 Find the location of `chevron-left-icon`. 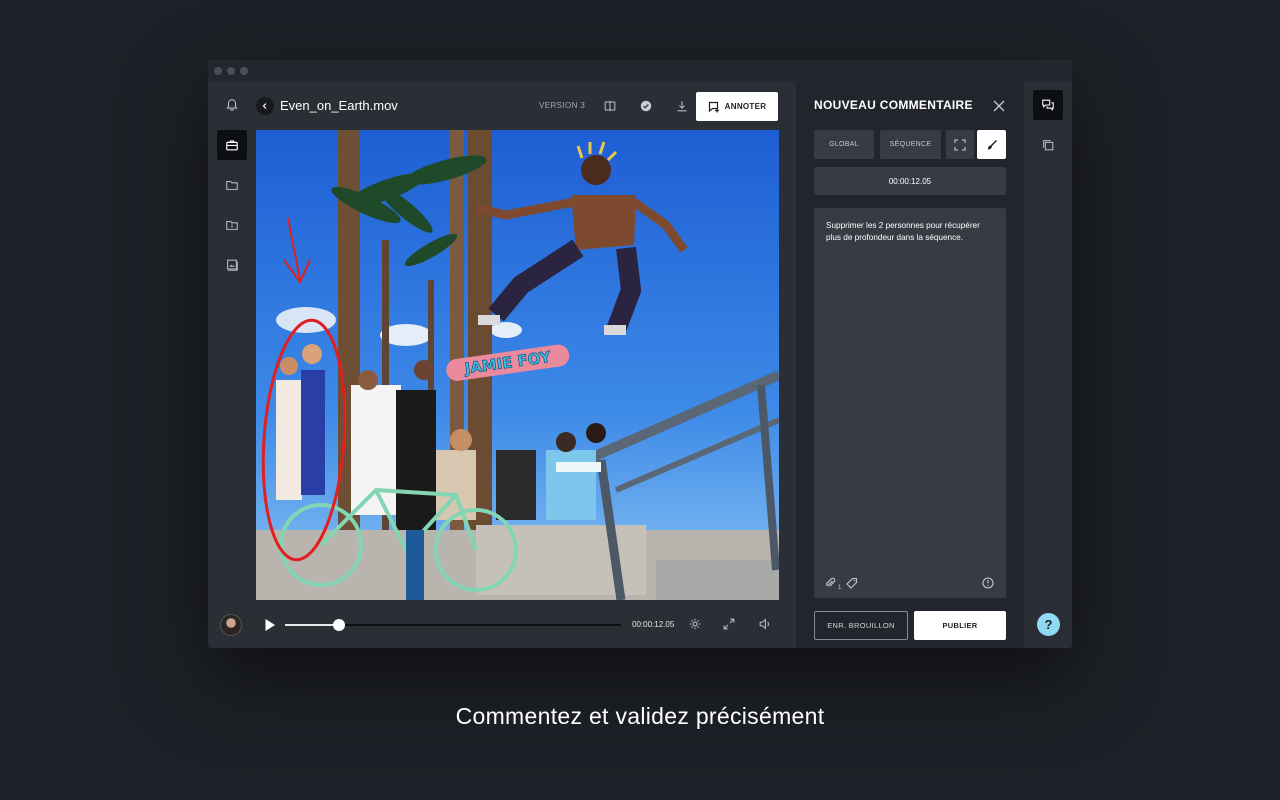

chevron-left-icon is located at coordinates (264, 106).